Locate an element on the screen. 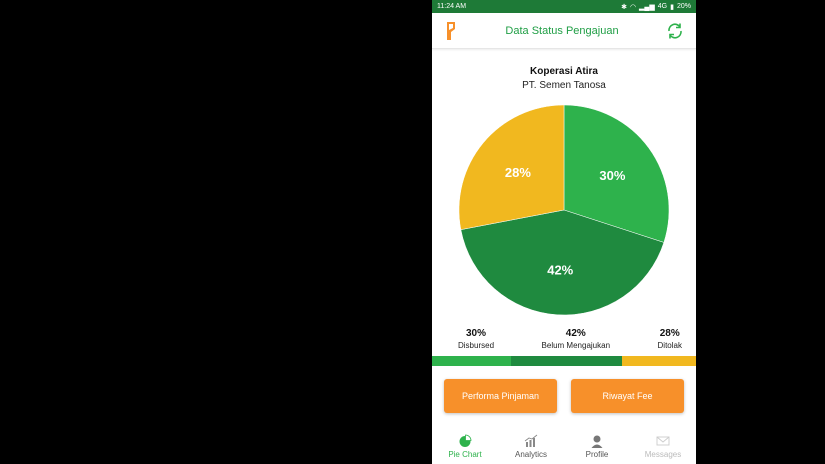  app-logo-icon is located at coordinates (451, 31).